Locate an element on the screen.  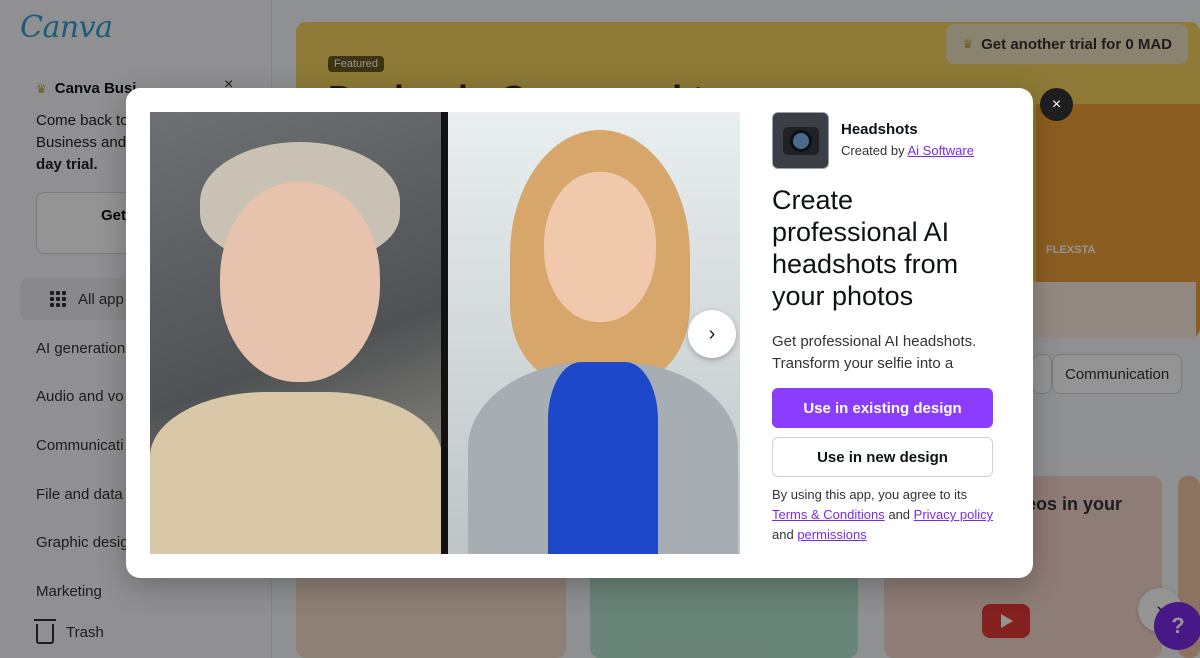
privacy-link: Privacy policy is located at coordinates (953, 514).